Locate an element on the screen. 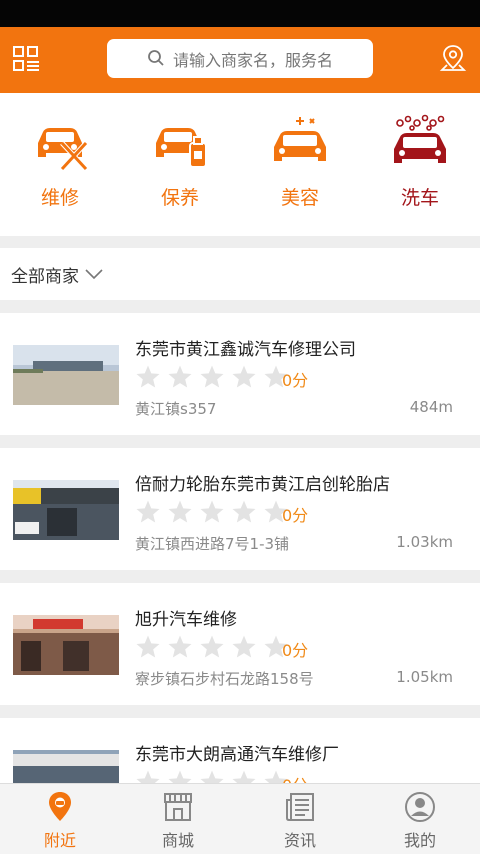  shop-distance: 1.05km is located at coordinates (424, 677).